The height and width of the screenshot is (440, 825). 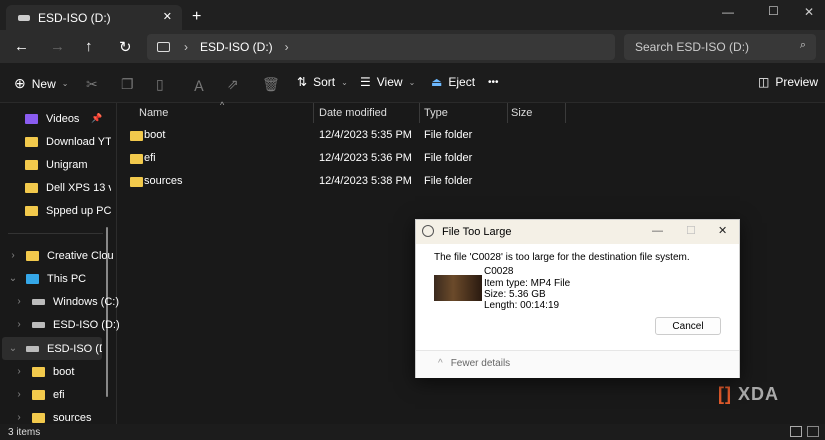 I want to click on dialog-minimize-button: —, so click(x=657, y=231).